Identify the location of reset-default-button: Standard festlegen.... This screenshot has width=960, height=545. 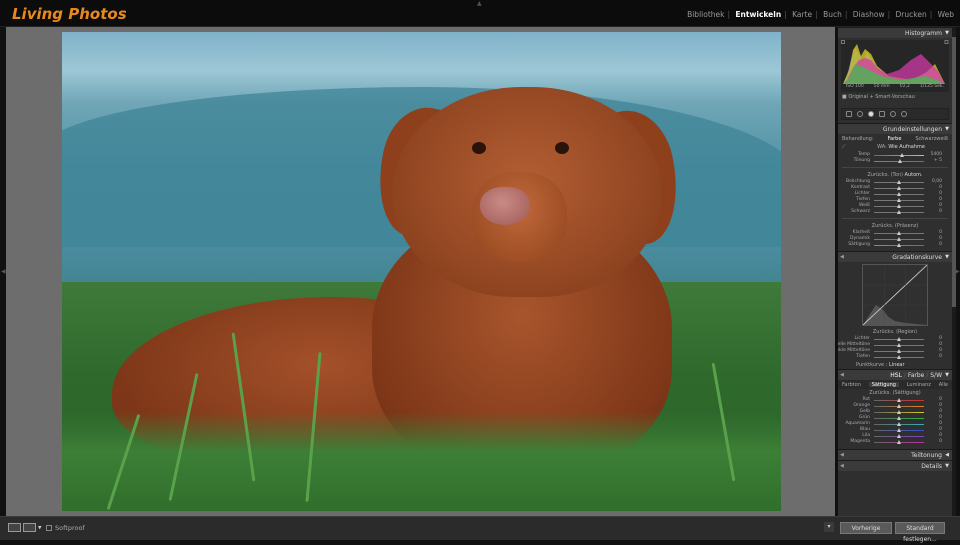
(920, 532).